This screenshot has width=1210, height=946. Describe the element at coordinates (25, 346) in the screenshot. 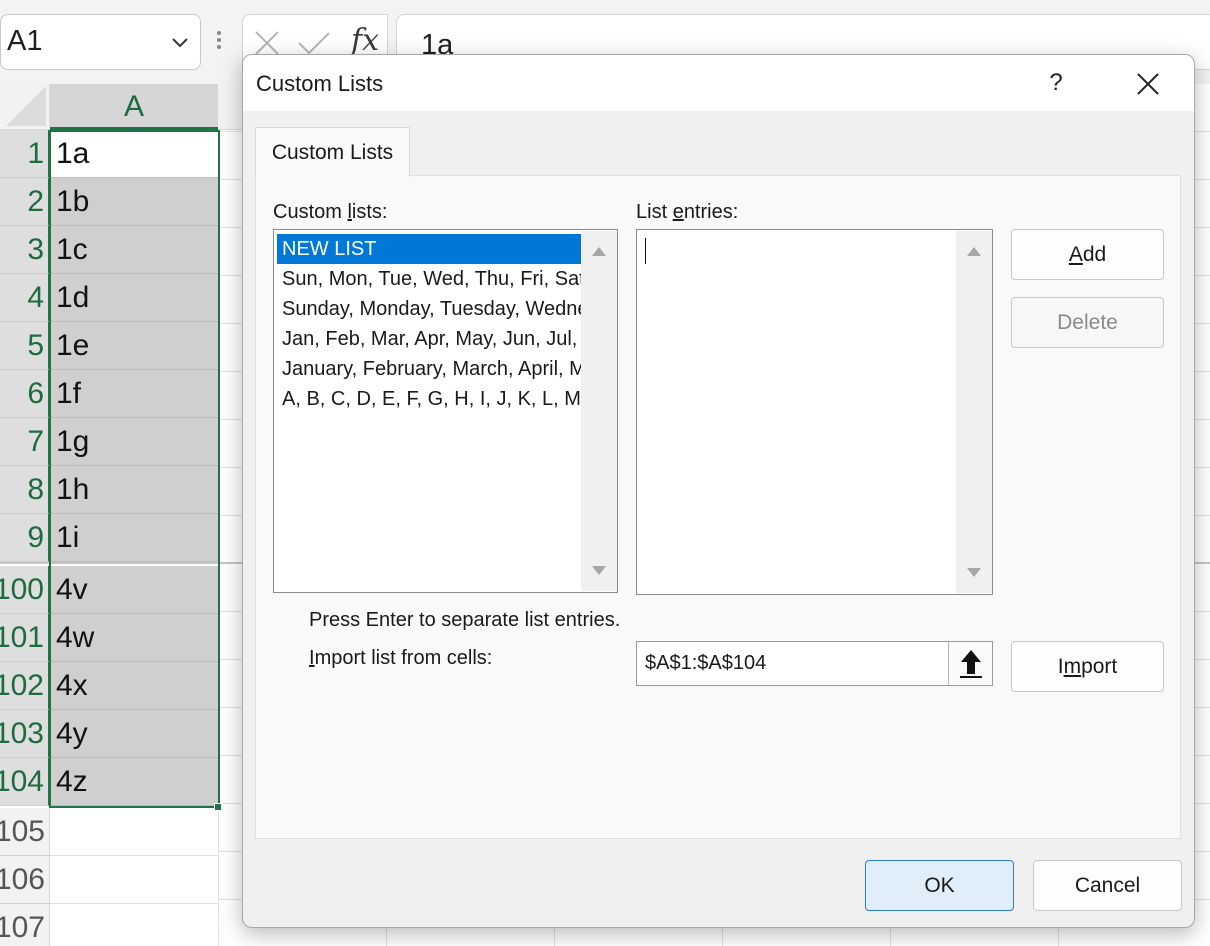

I see `row-header: 5` at that location.